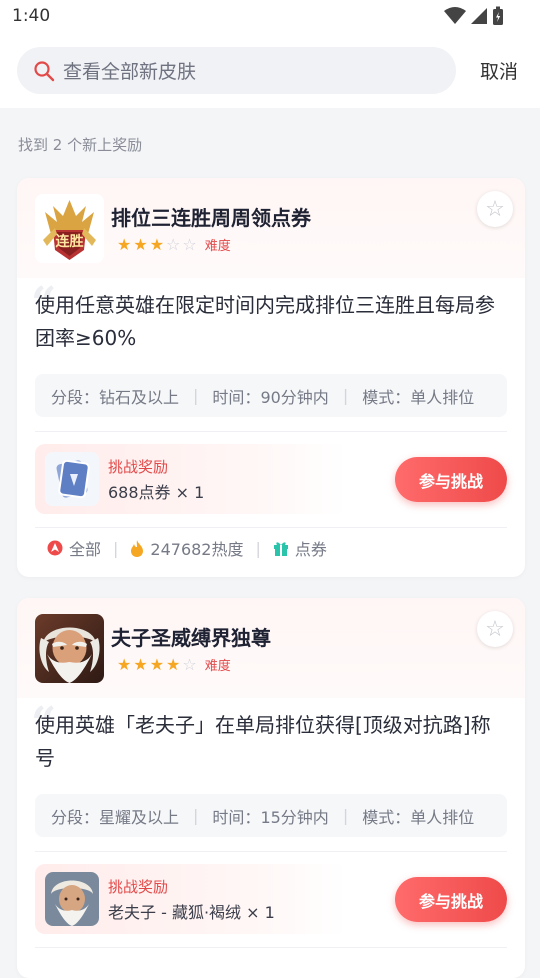  I want to click on type-stat: 点券, so click(300, 548).